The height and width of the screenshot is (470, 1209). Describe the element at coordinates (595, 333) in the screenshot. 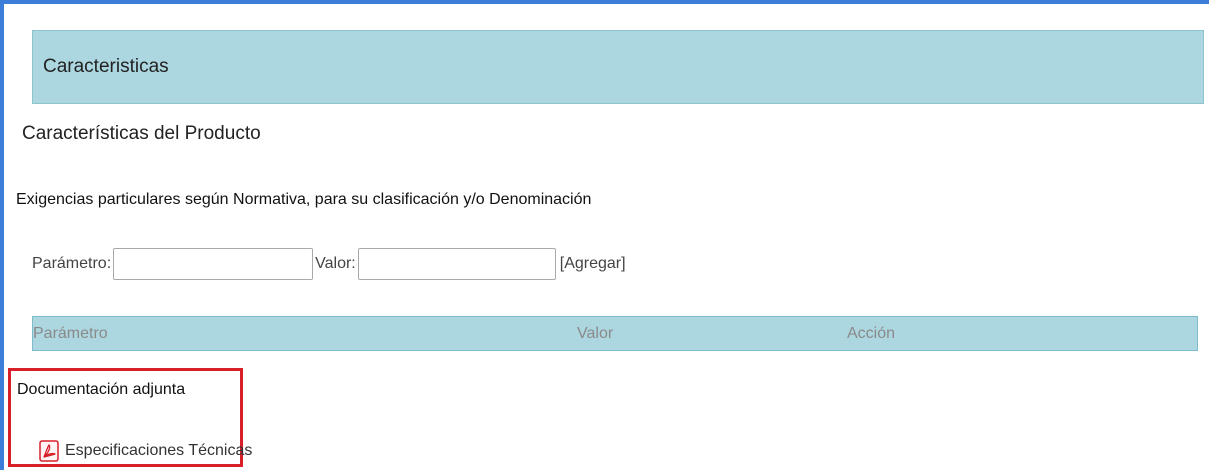

I see `column-header-valor: Valor` at that location.